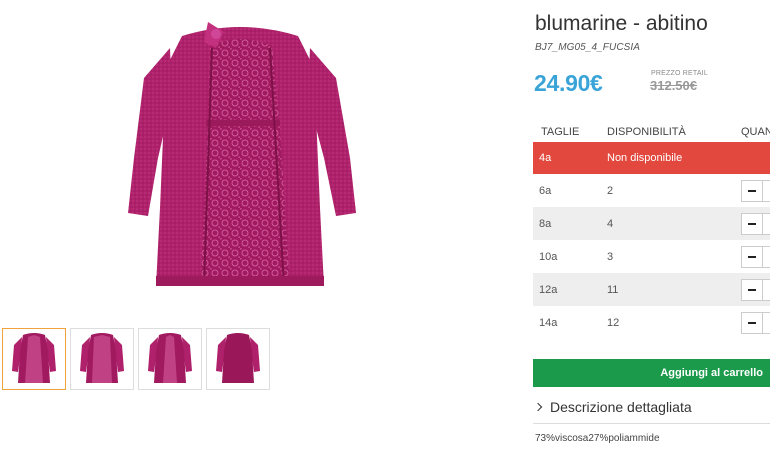 This screenshot has height=459, width=770. What do you see at coordinates (651, 190) in the screenshot?
I see `table-row: 6a 2` at bounding box center [651, 190].